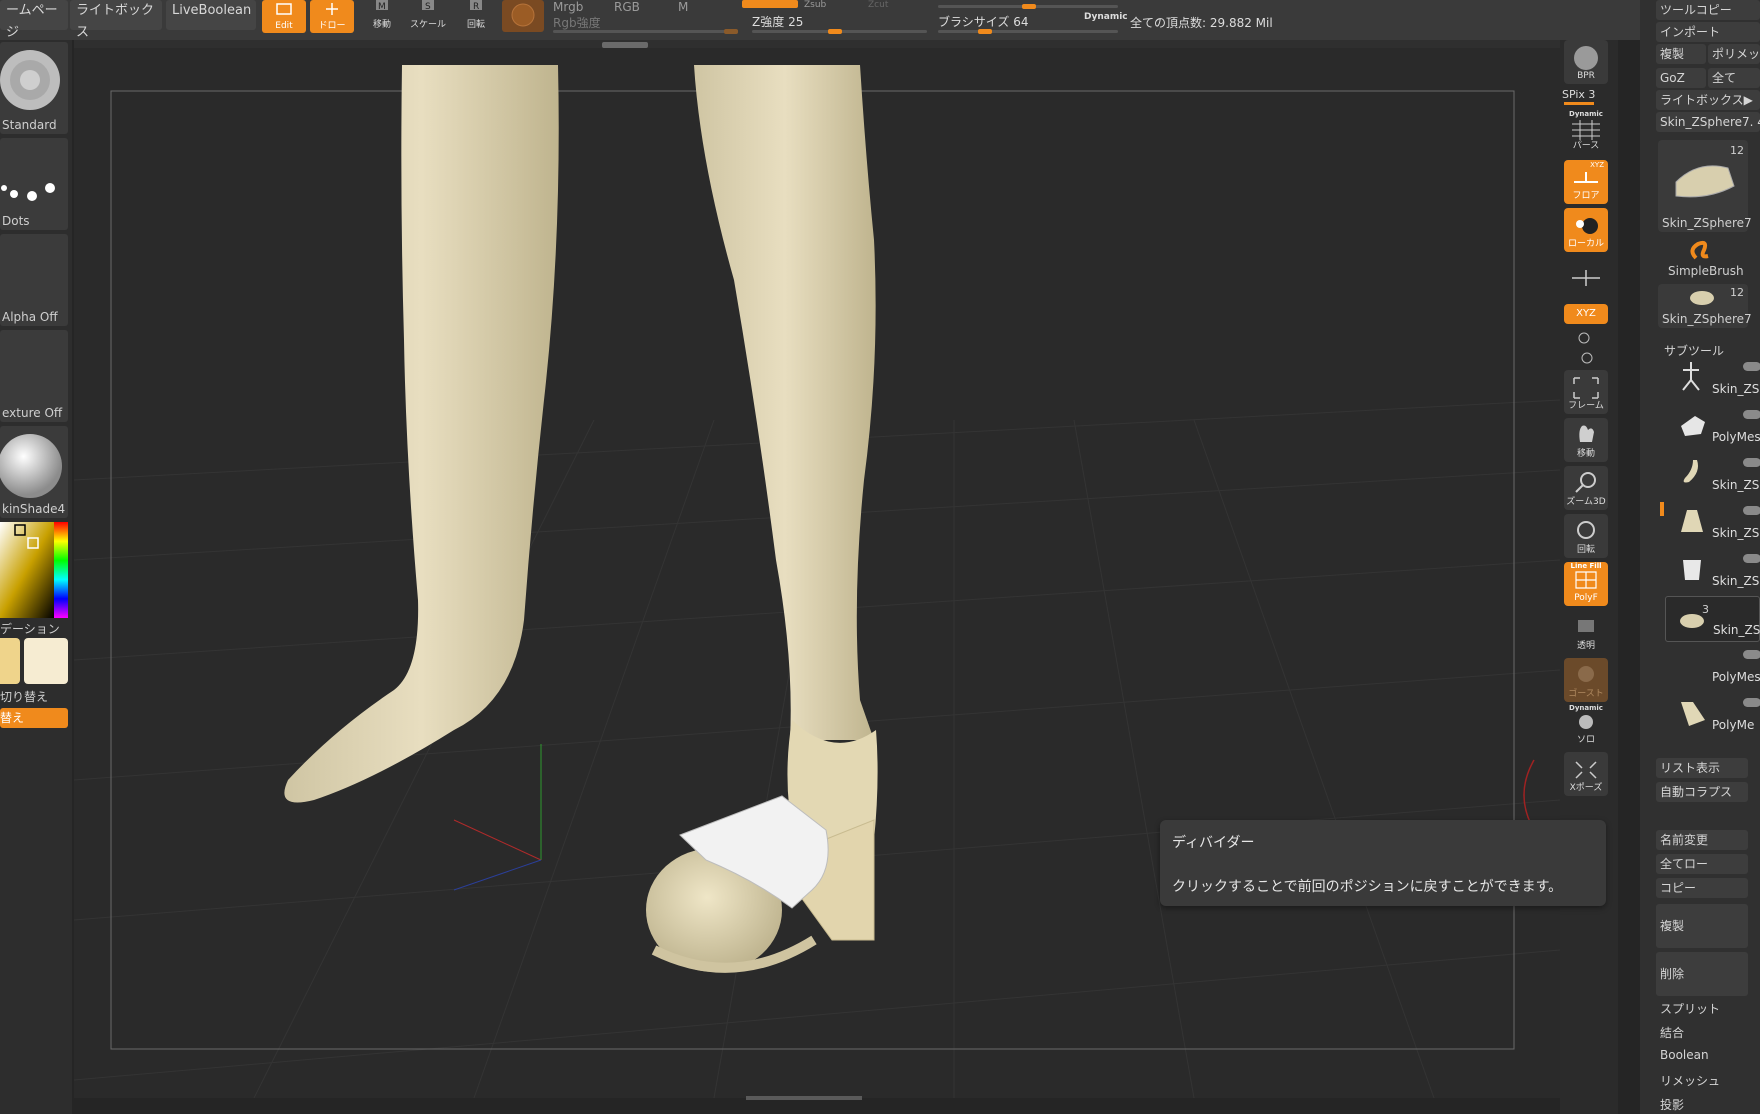 Image resolution: width=1760 pixels, height=1114 pixels. Describe the element at coordinates (1702, 840) in the screenshot. I see `rename-button: 名前変更` at that location.